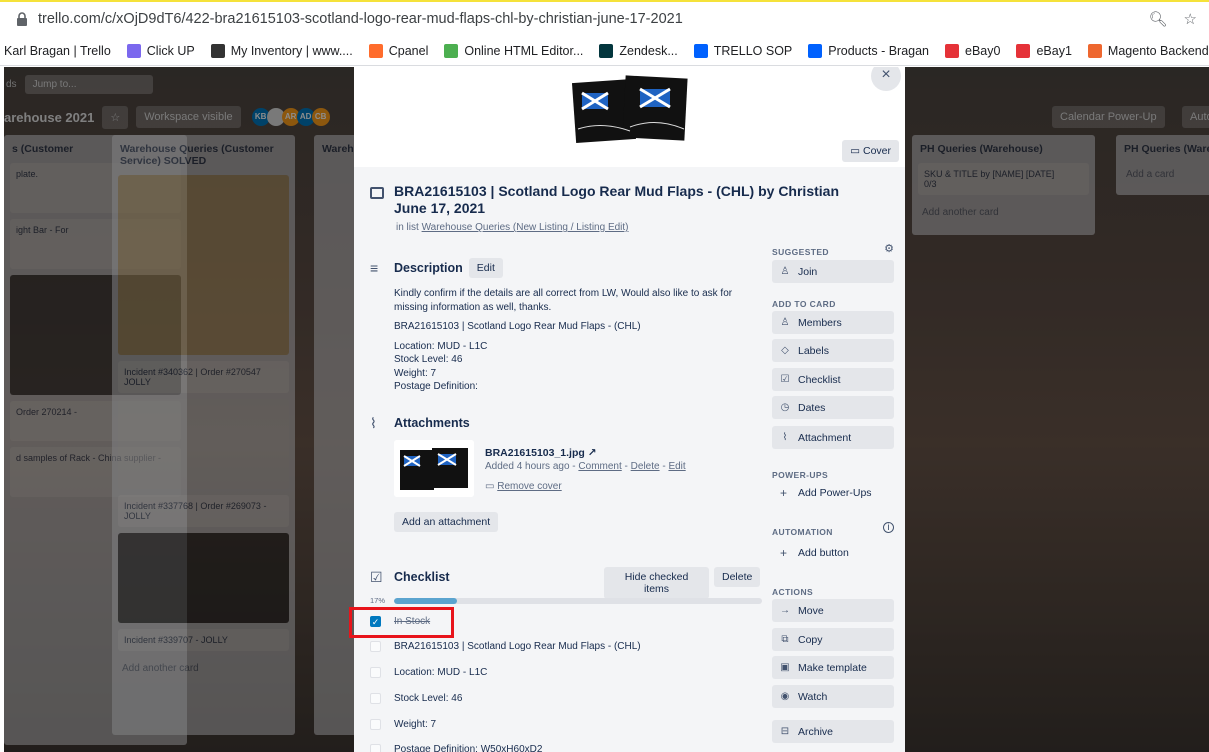 This screenshot has height=752, width=1209. Describe the element at coordinates (833, 639) in the screenshot. I see `copy-button: ⧉ Copy` at that location.